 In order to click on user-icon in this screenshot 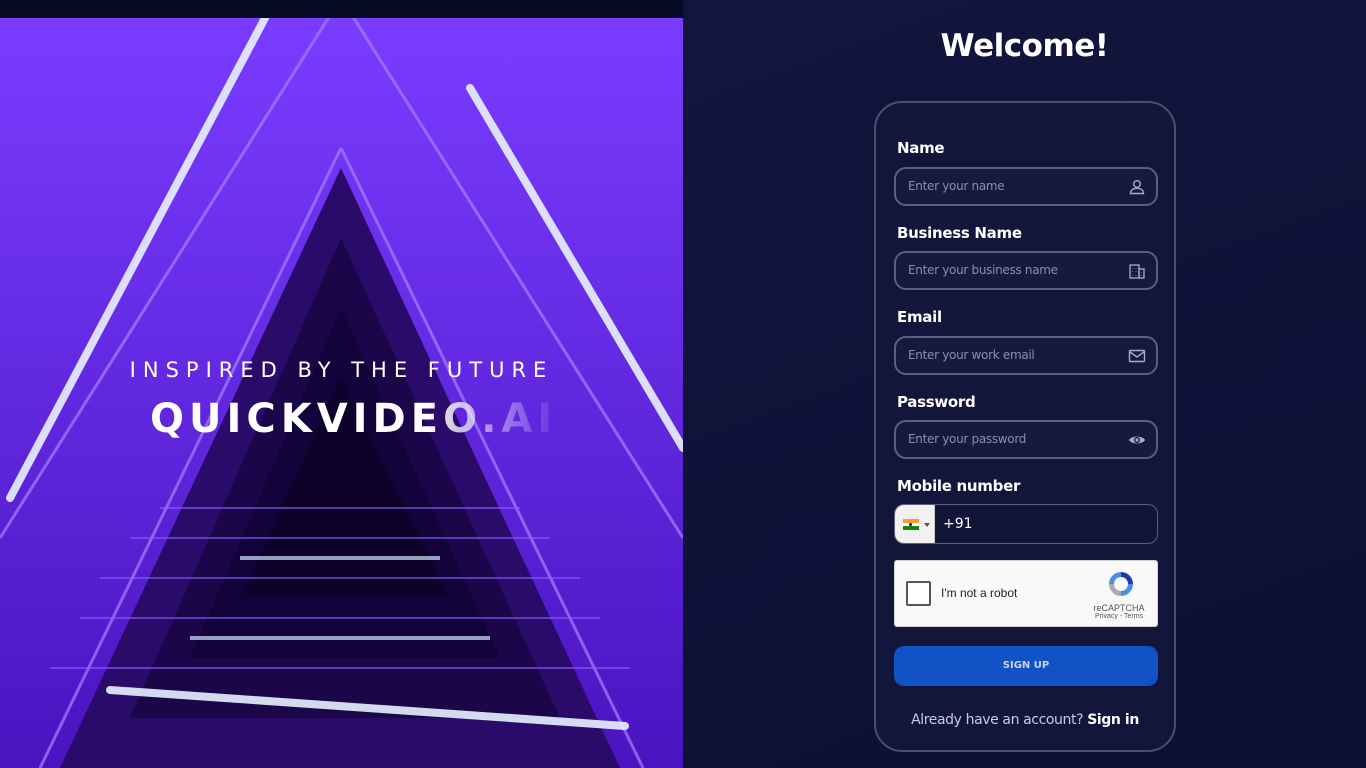, I will do `click(1137, 187)`.